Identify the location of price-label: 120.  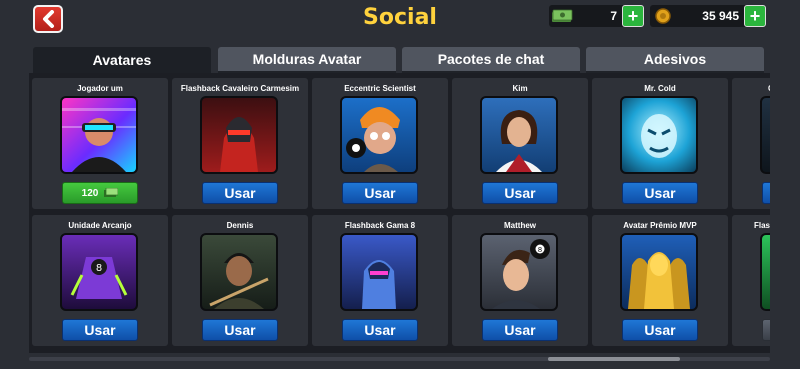
(90, 193).